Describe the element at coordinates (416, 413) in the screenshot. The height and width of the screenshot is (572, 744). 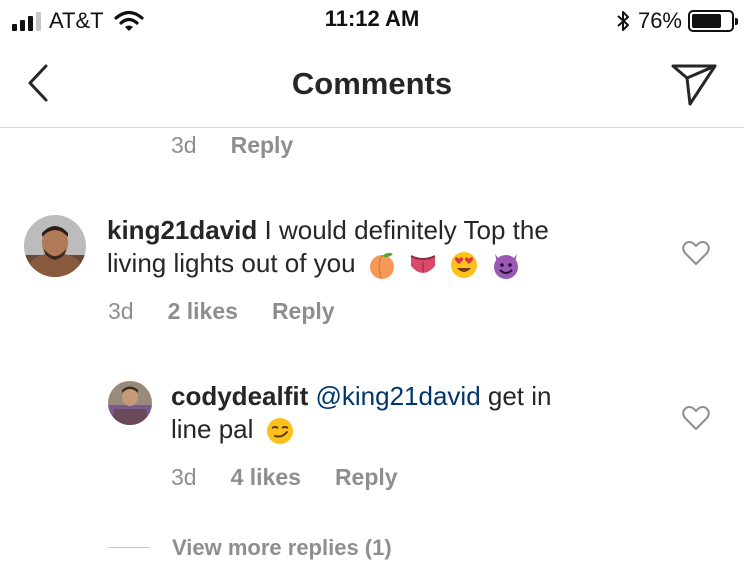
I see `reply-body: codydealfit @king21david get in line pal` at that location.